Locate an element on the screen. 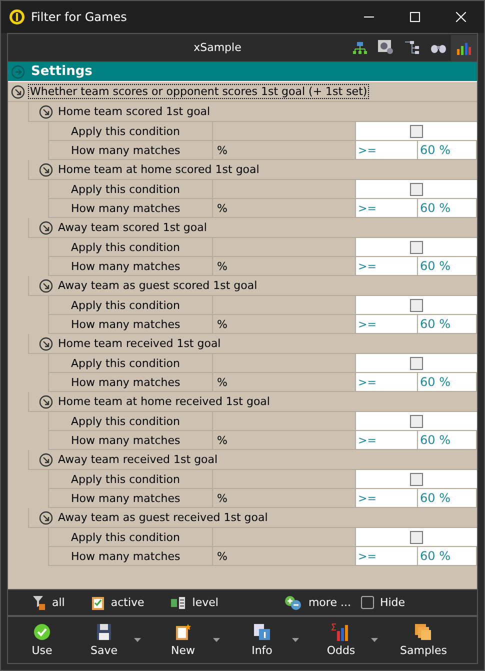 This screenshot has width=485, height=671. condition-title: Home team at home scored 1st goal is located at coordinates (158, 169).